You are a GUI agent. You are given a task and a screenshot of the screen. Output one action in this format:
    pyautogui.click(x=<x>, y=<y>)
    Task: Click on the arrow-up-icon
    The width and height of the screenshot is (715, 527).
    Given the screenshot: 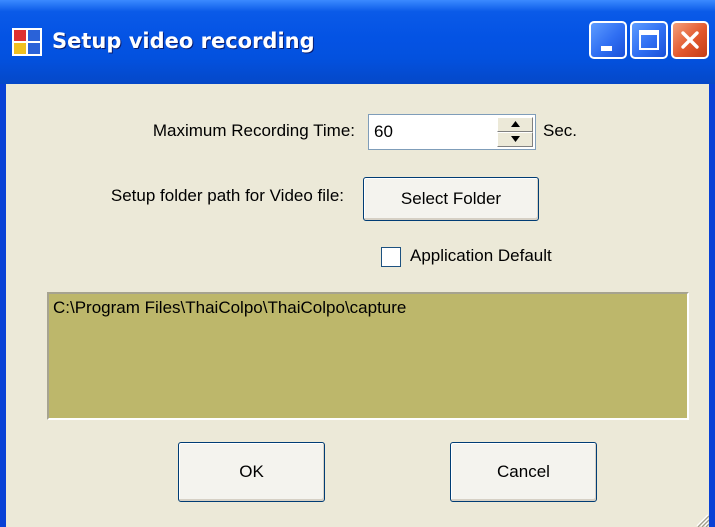 What is the action you would take?
    pyautogui.click(x=515, y=124)
    